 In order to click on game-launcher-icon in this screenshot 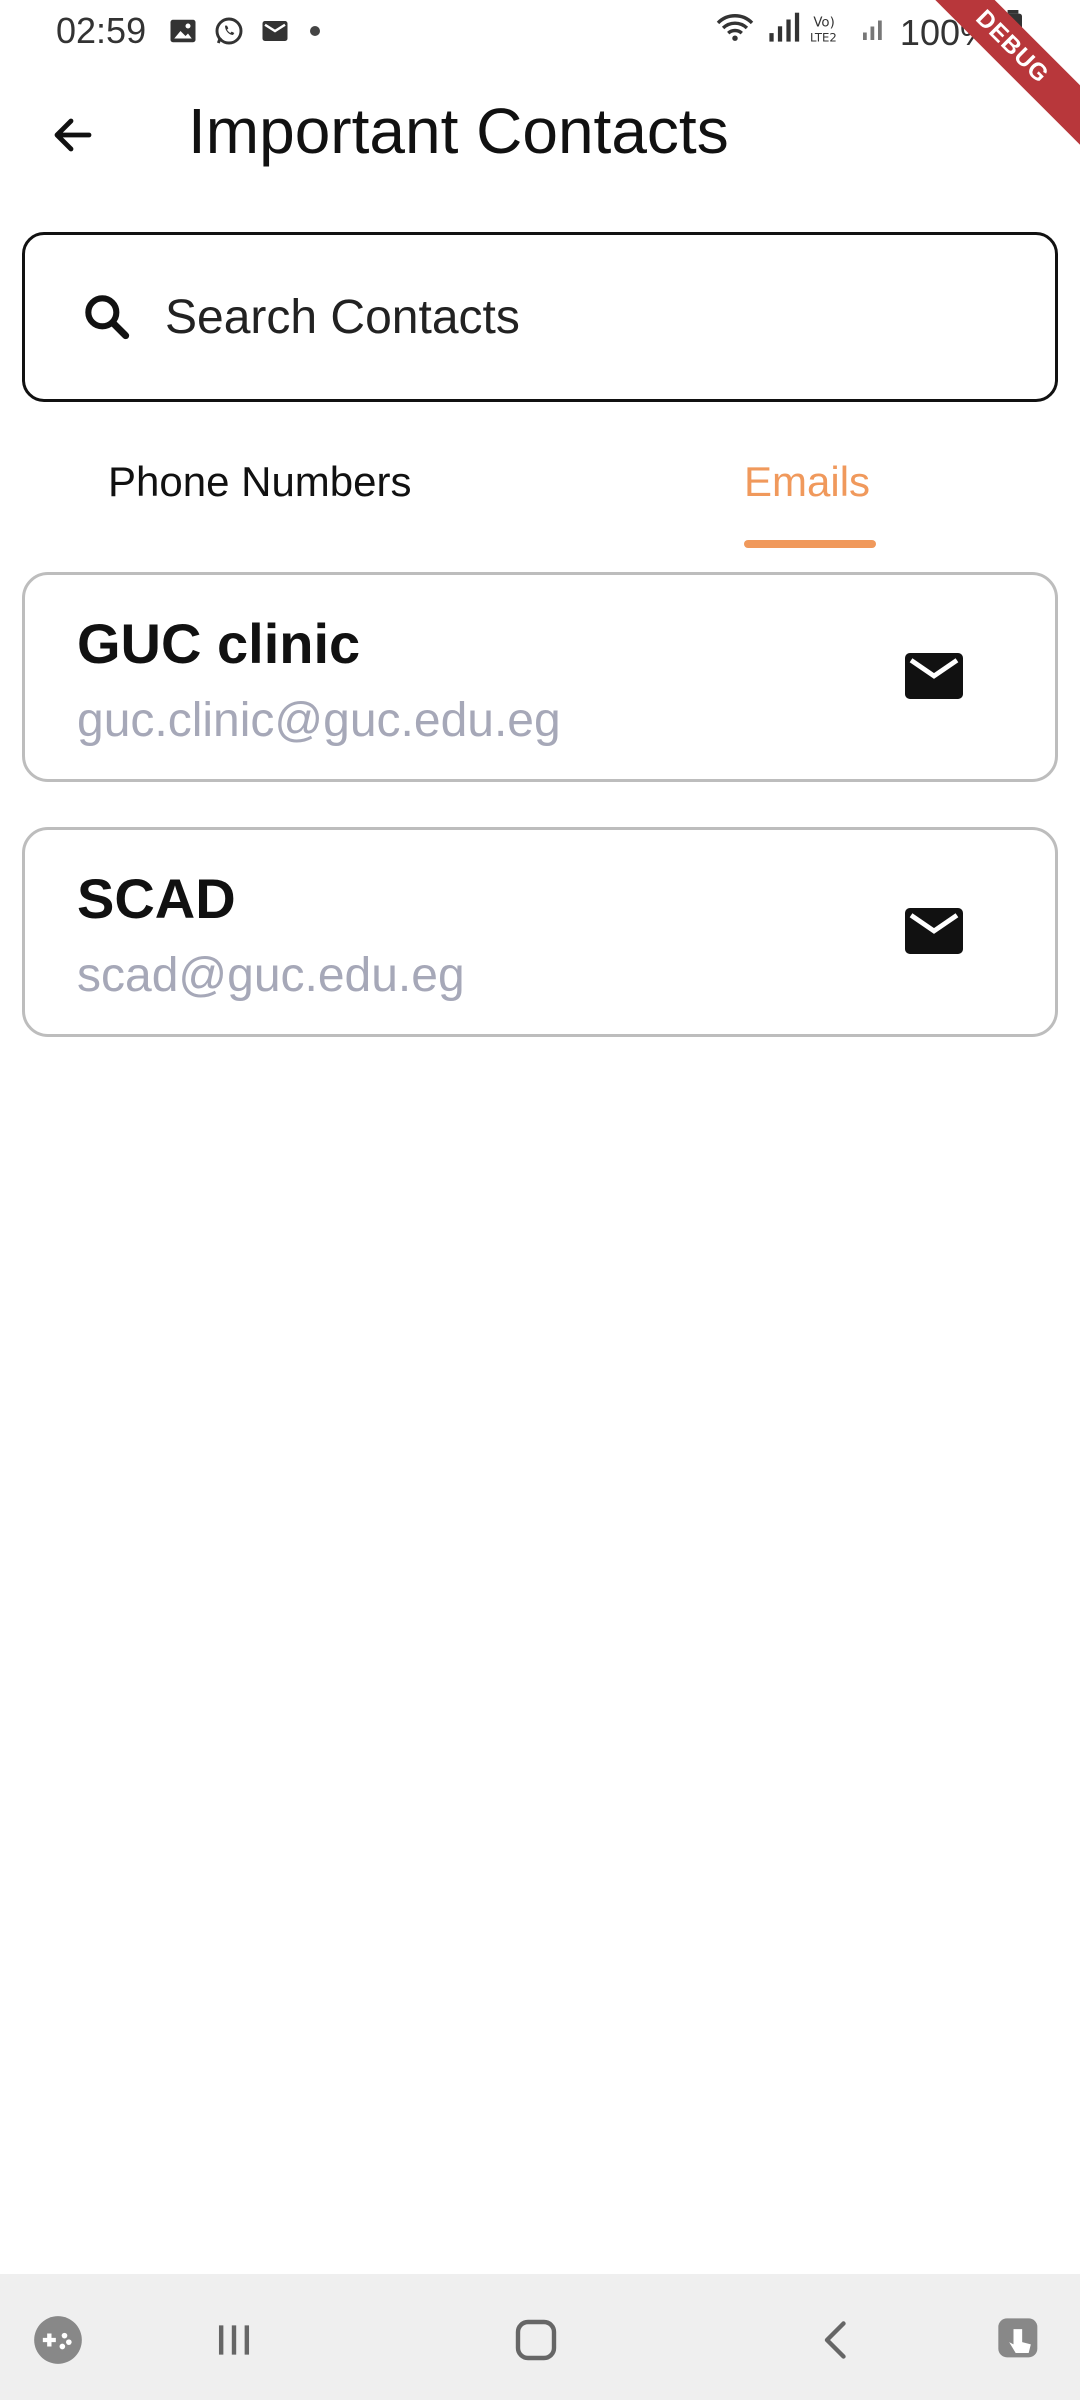, I will do `click(58, 2340)`.